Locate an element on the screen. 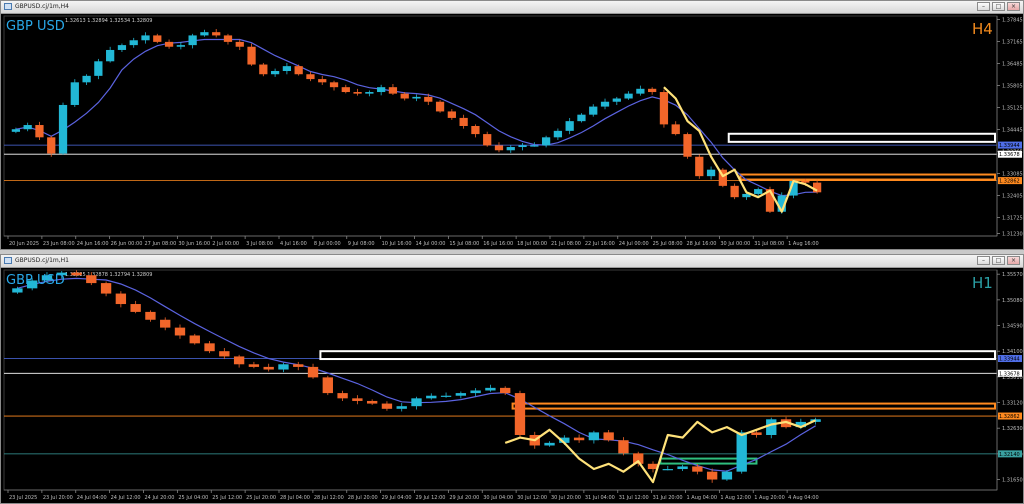 Image resolution: width=1024 pixels, height=504 pixels. h1-symbol-label: GBP USD is located at coordinates (35, 280).